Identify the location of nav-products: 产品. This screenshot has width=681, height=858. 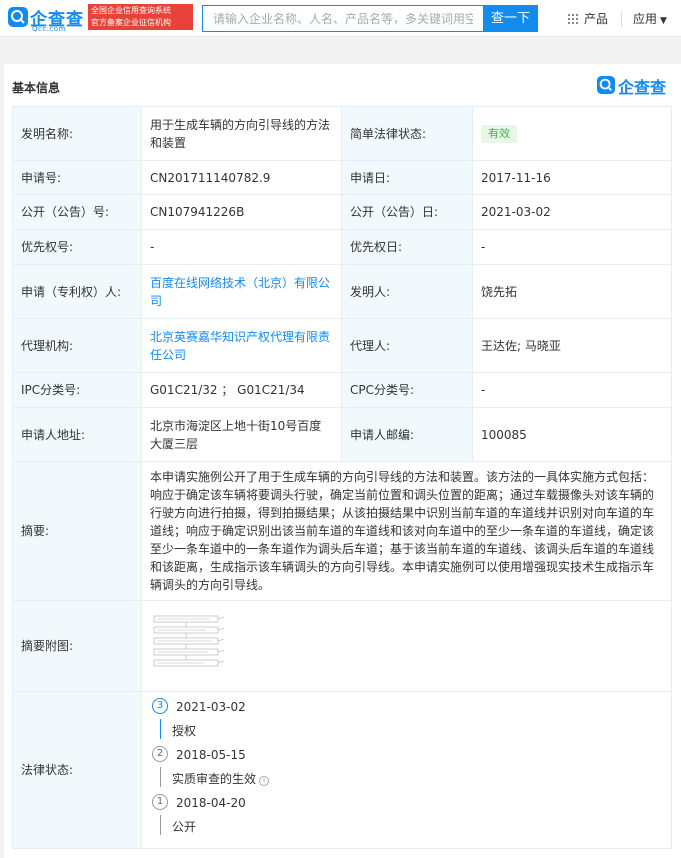
(588, 18).